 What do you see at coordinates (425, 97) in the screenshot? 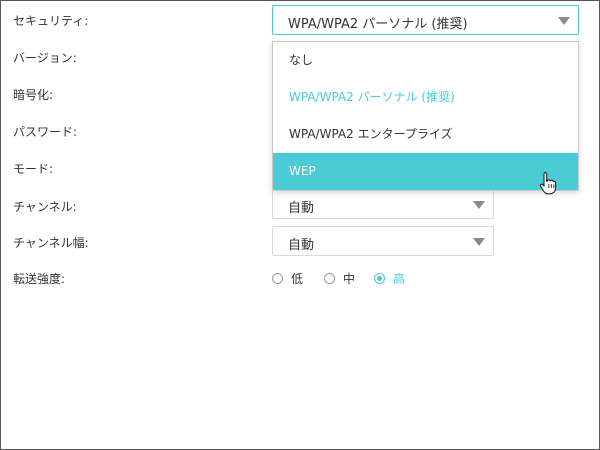
I see `dropdown-option-wpa-personal: WPA/WPA2 パーソナル (推奨)` at bounding box center [425, 97].